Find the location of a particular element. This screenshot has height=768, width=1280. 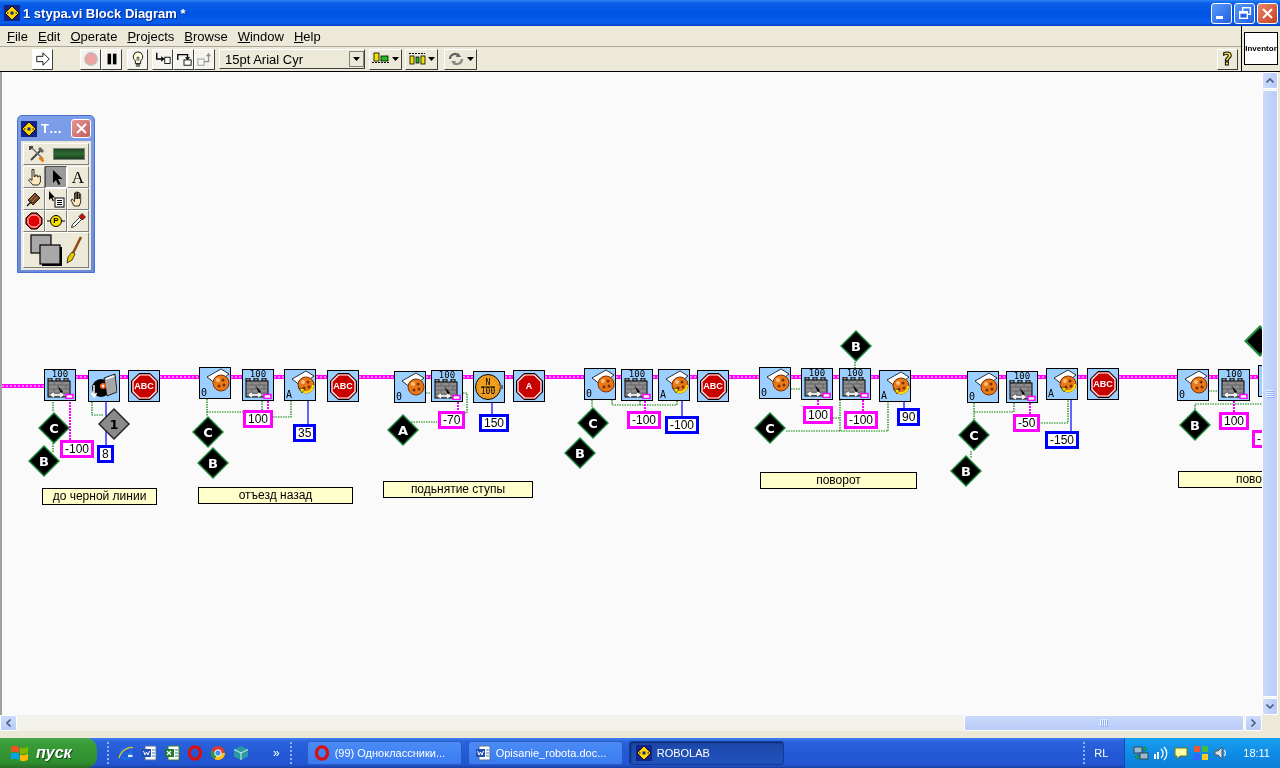

cube-icon is located at coordinates (241, 753).